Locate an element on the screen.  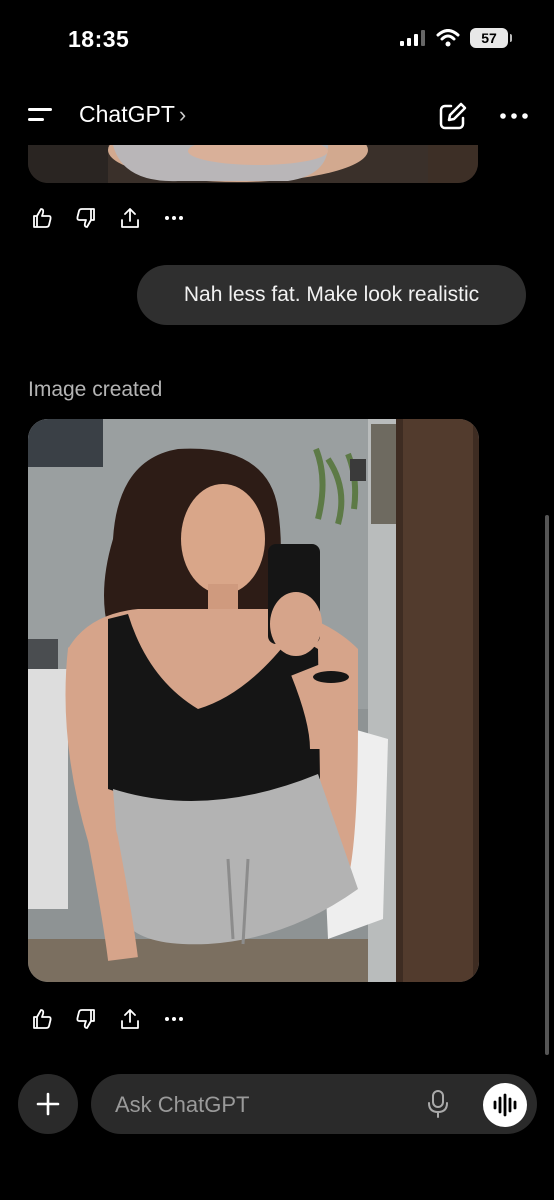
dictate-button is located at coordinates (438, 1104).